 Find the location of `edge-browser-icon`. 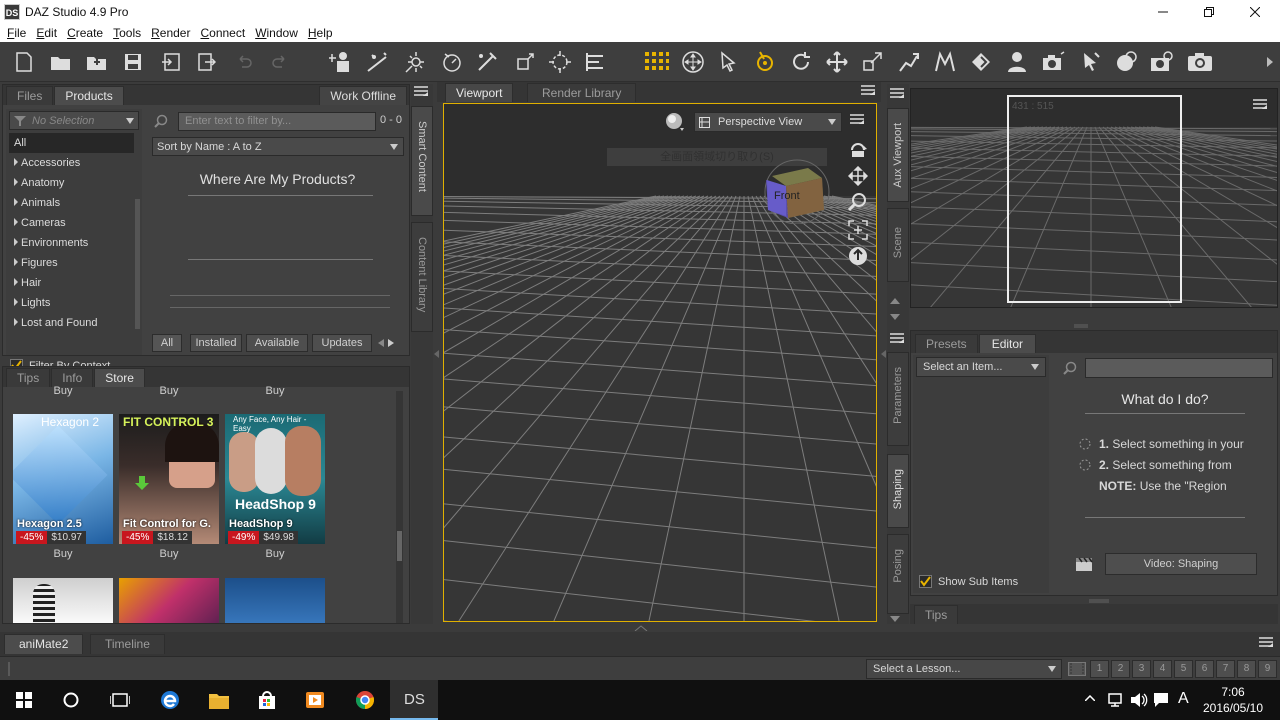

edge-browser-icon is located at coordinates (170, 700).